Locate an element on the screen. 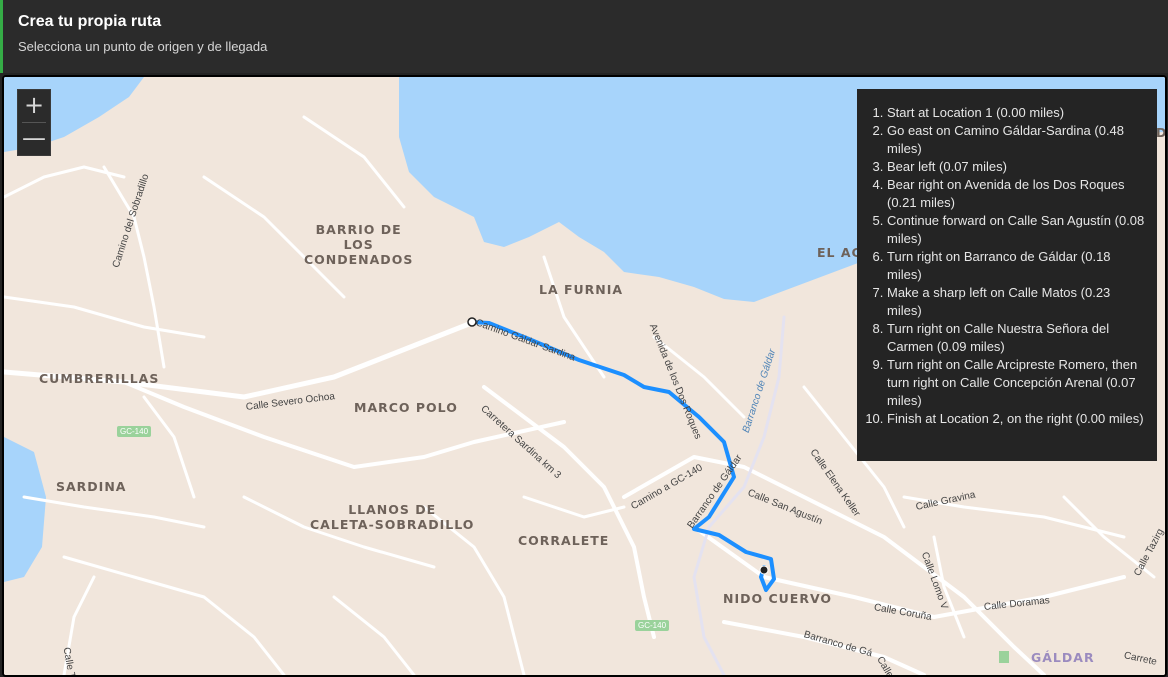  zoom-in-button: + is located at coordinates (34, 106).